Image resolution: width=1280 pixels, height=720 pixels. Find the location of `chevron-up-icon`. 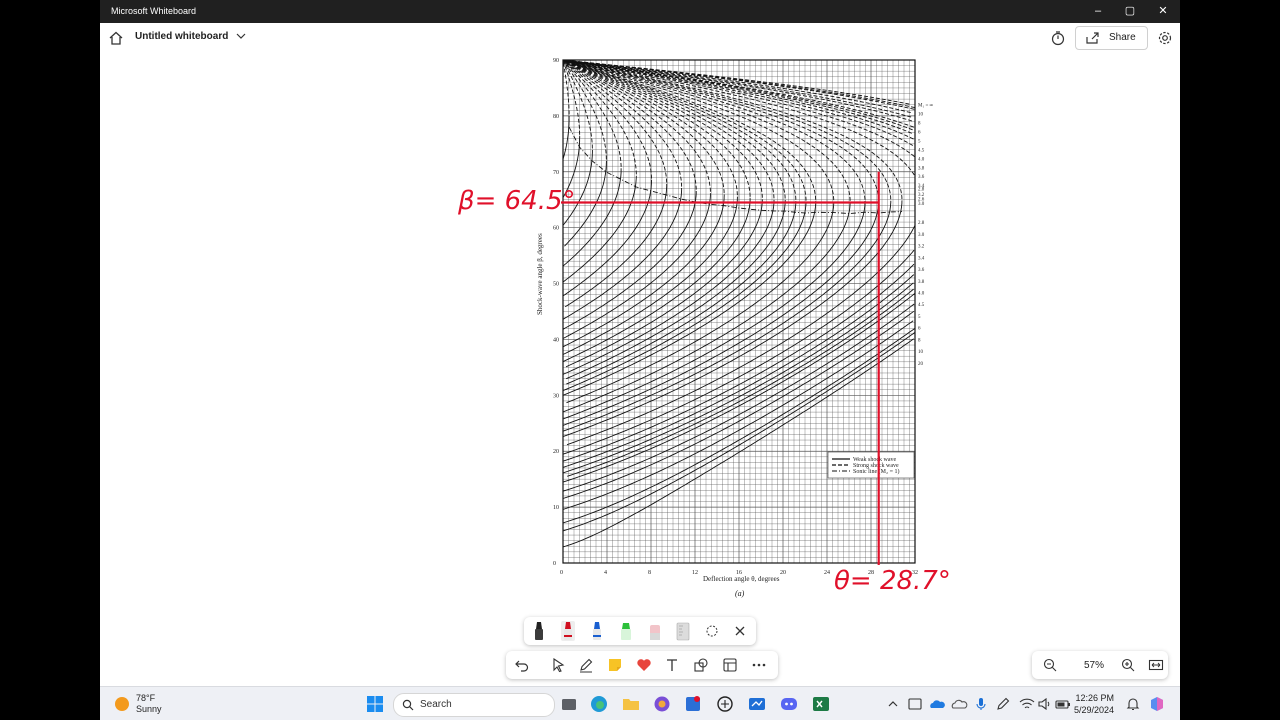

chevron-up-icon is located at coordinates (893, 704).